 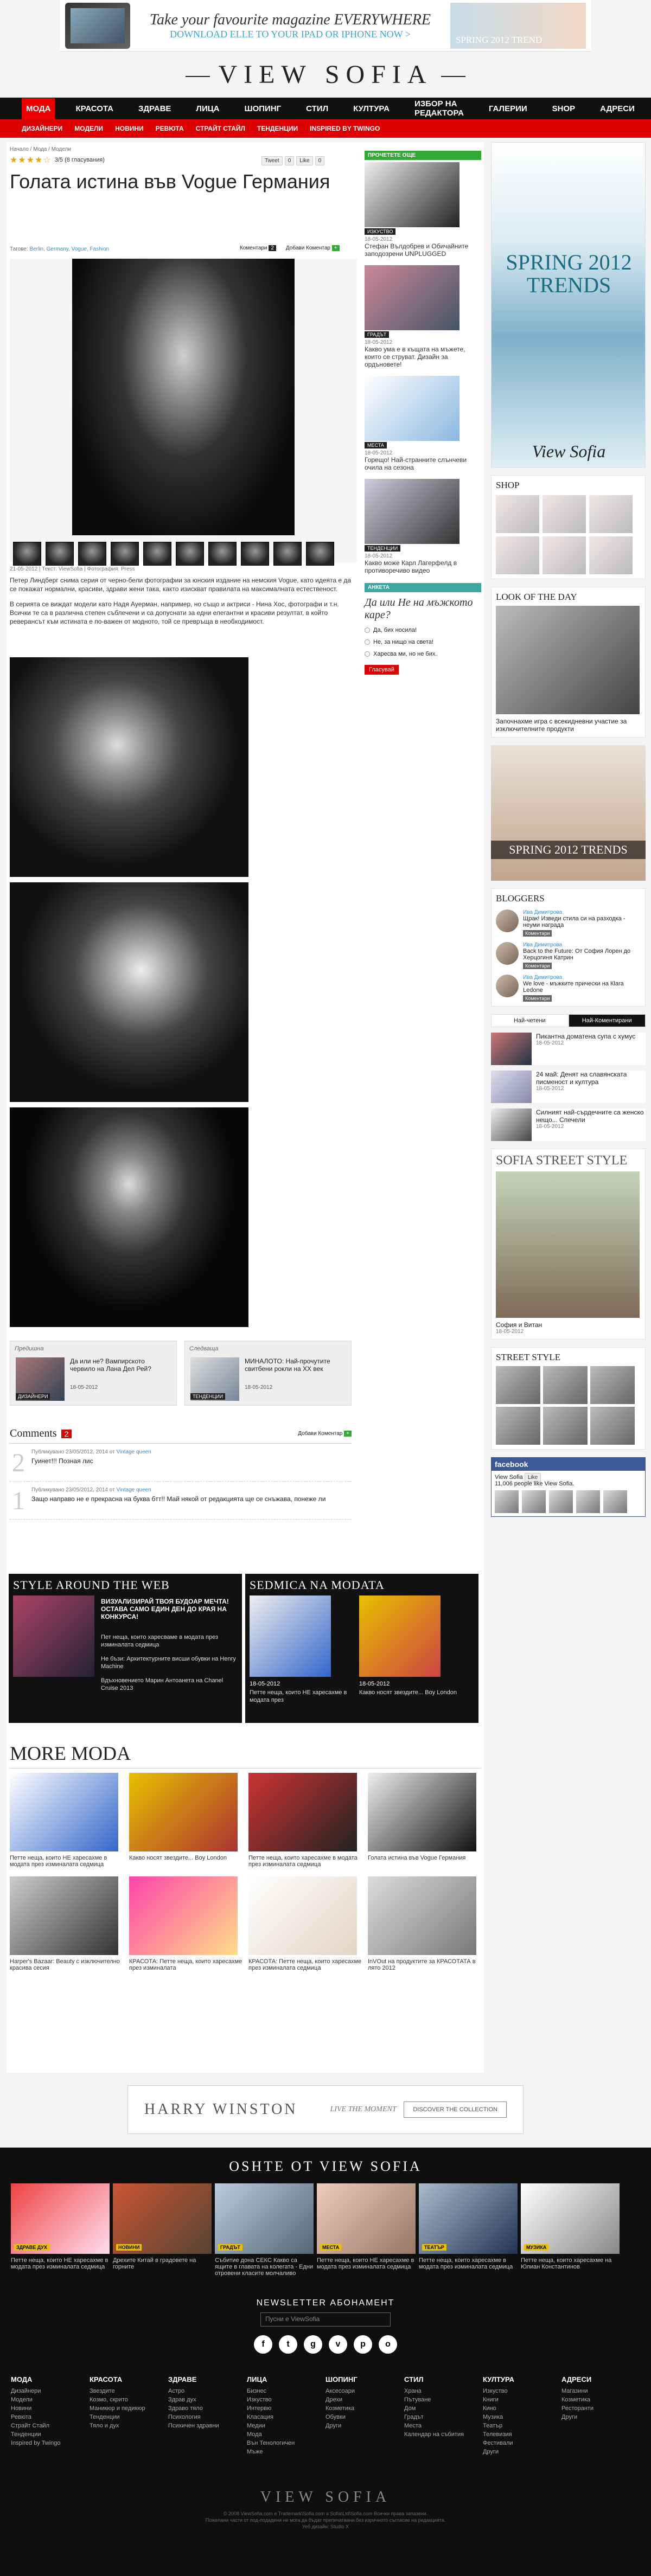 What do you see at coordinates (365, 2417) in the screenshot?
I see `footer-link: Обувки` at bounding box center [365, 2417].